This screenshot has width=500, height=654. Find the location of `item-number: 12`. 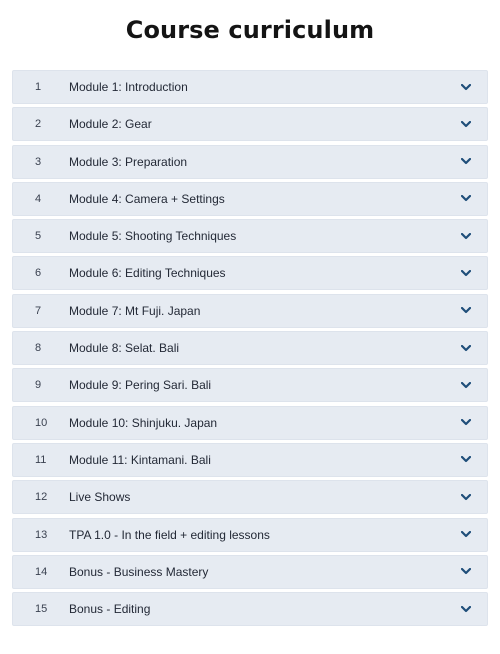

item-number: 12 is located at coordinates (41, 497).